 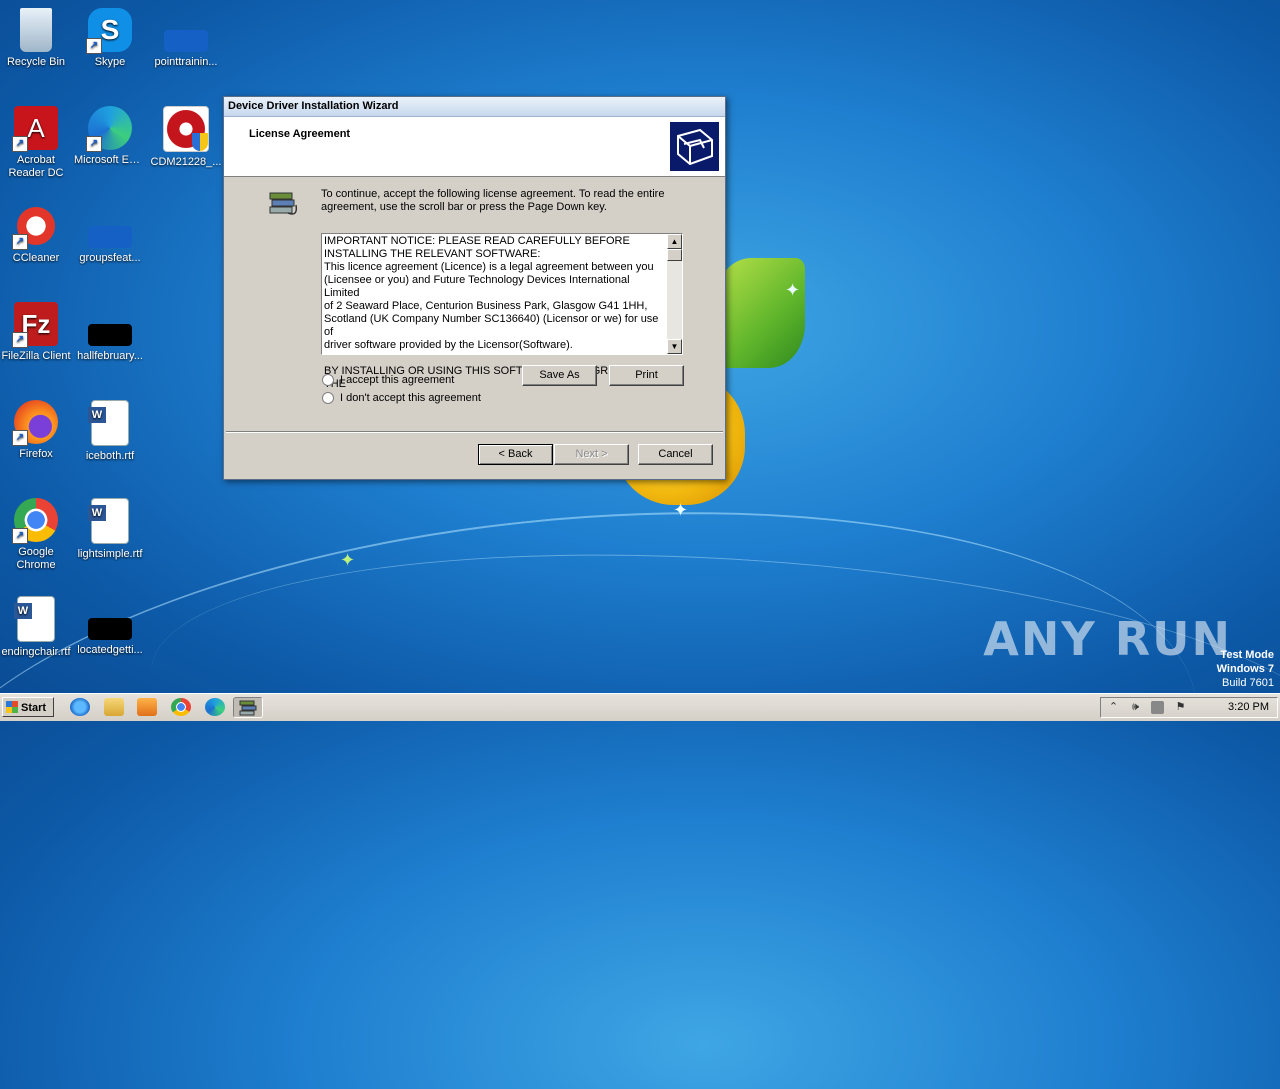 I want to click on license-scrollbar: ▲ ▼, so click(x=674, y=294).